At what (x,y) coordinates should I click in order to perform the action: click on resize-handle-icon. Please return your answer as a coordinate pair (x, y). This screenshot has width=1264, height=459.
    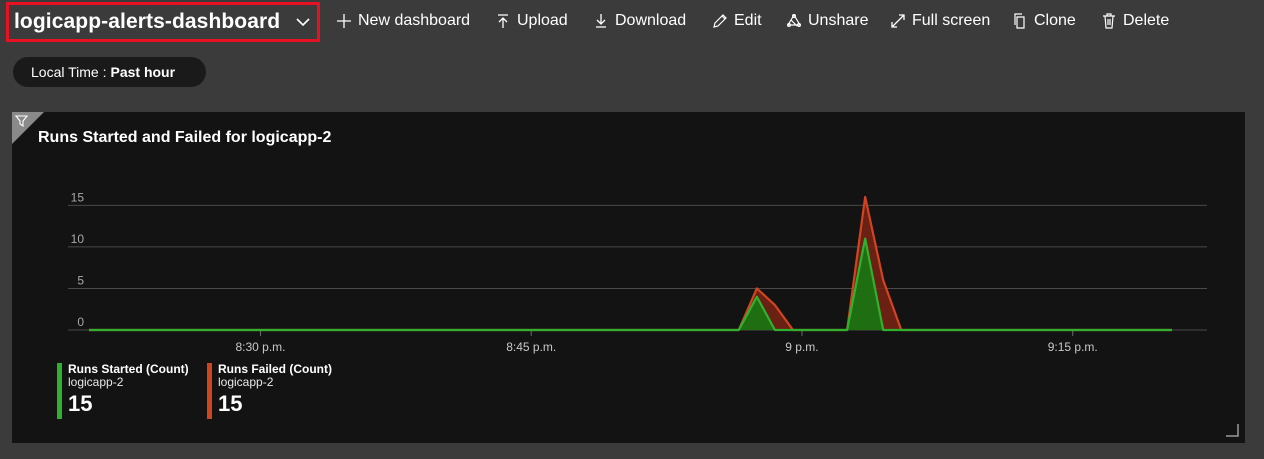
    Looking at the image, I should click on (1232, 430).